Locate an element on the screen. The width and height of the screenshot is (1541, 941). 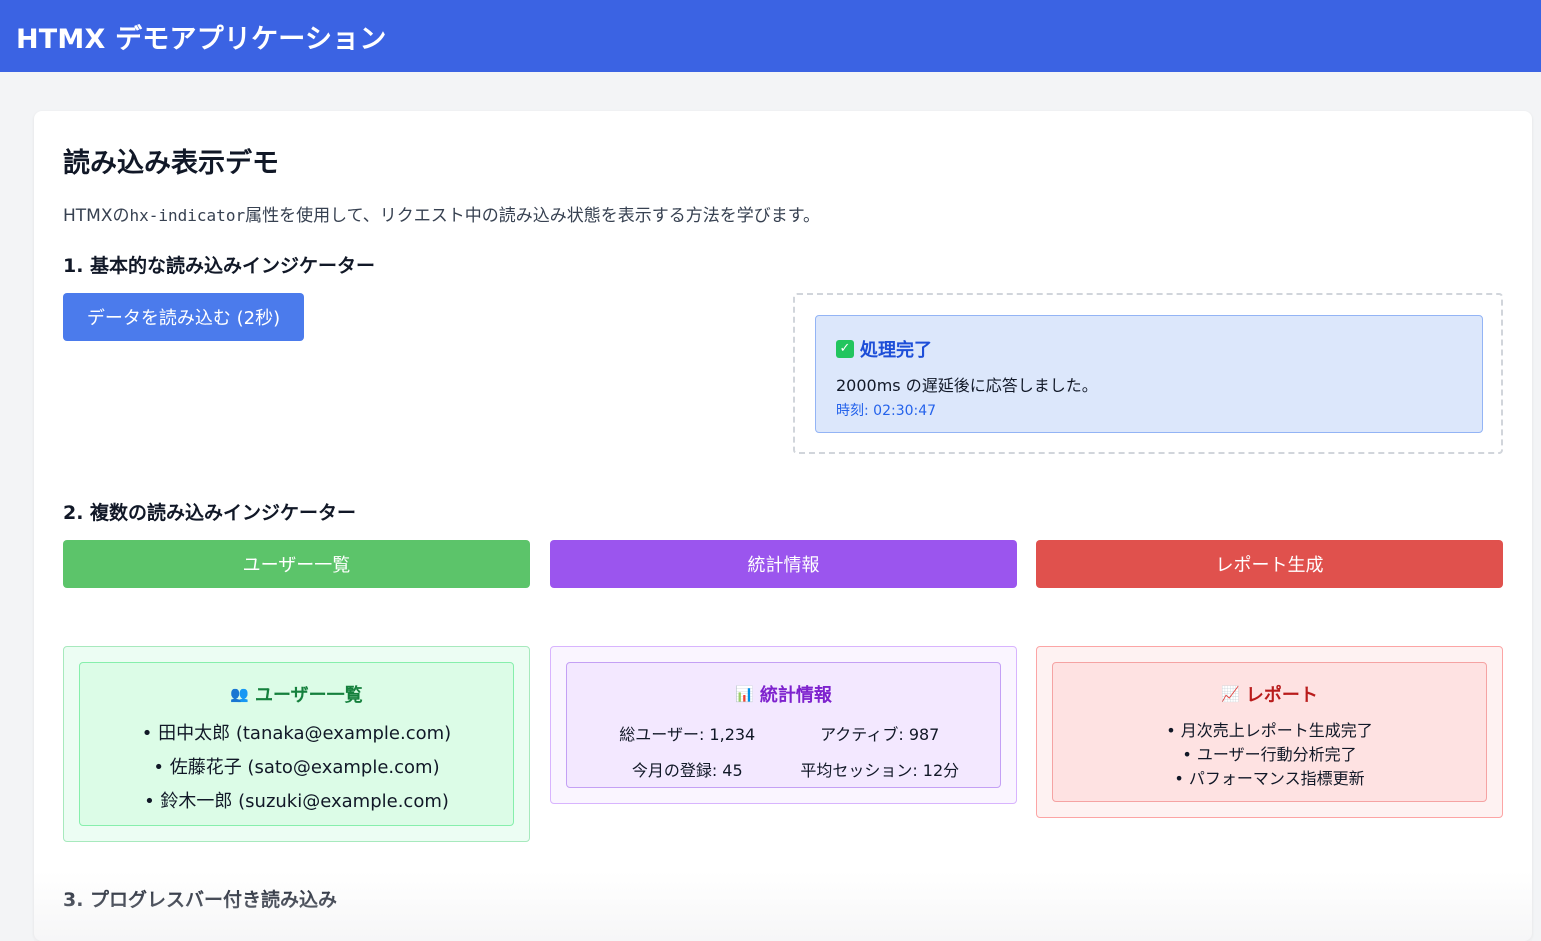
list-item: • ユーザー行動分析完了 is located at coordinates (1269, 754).